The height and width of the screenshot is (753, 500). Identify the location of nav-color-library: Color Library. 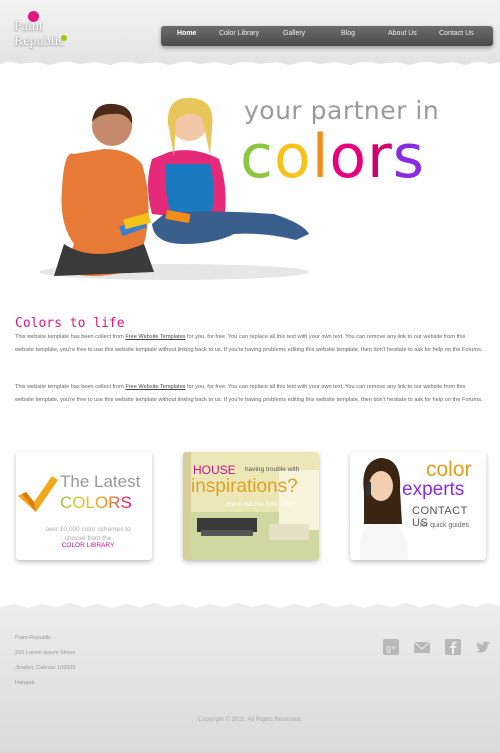
(239, 33).